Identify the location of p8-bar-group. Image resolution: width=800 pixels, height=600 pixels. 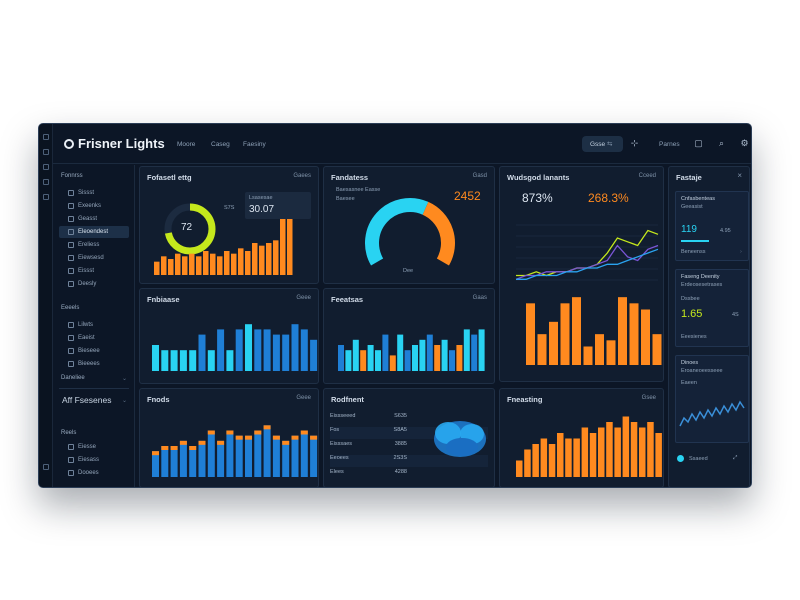
(589, 446).